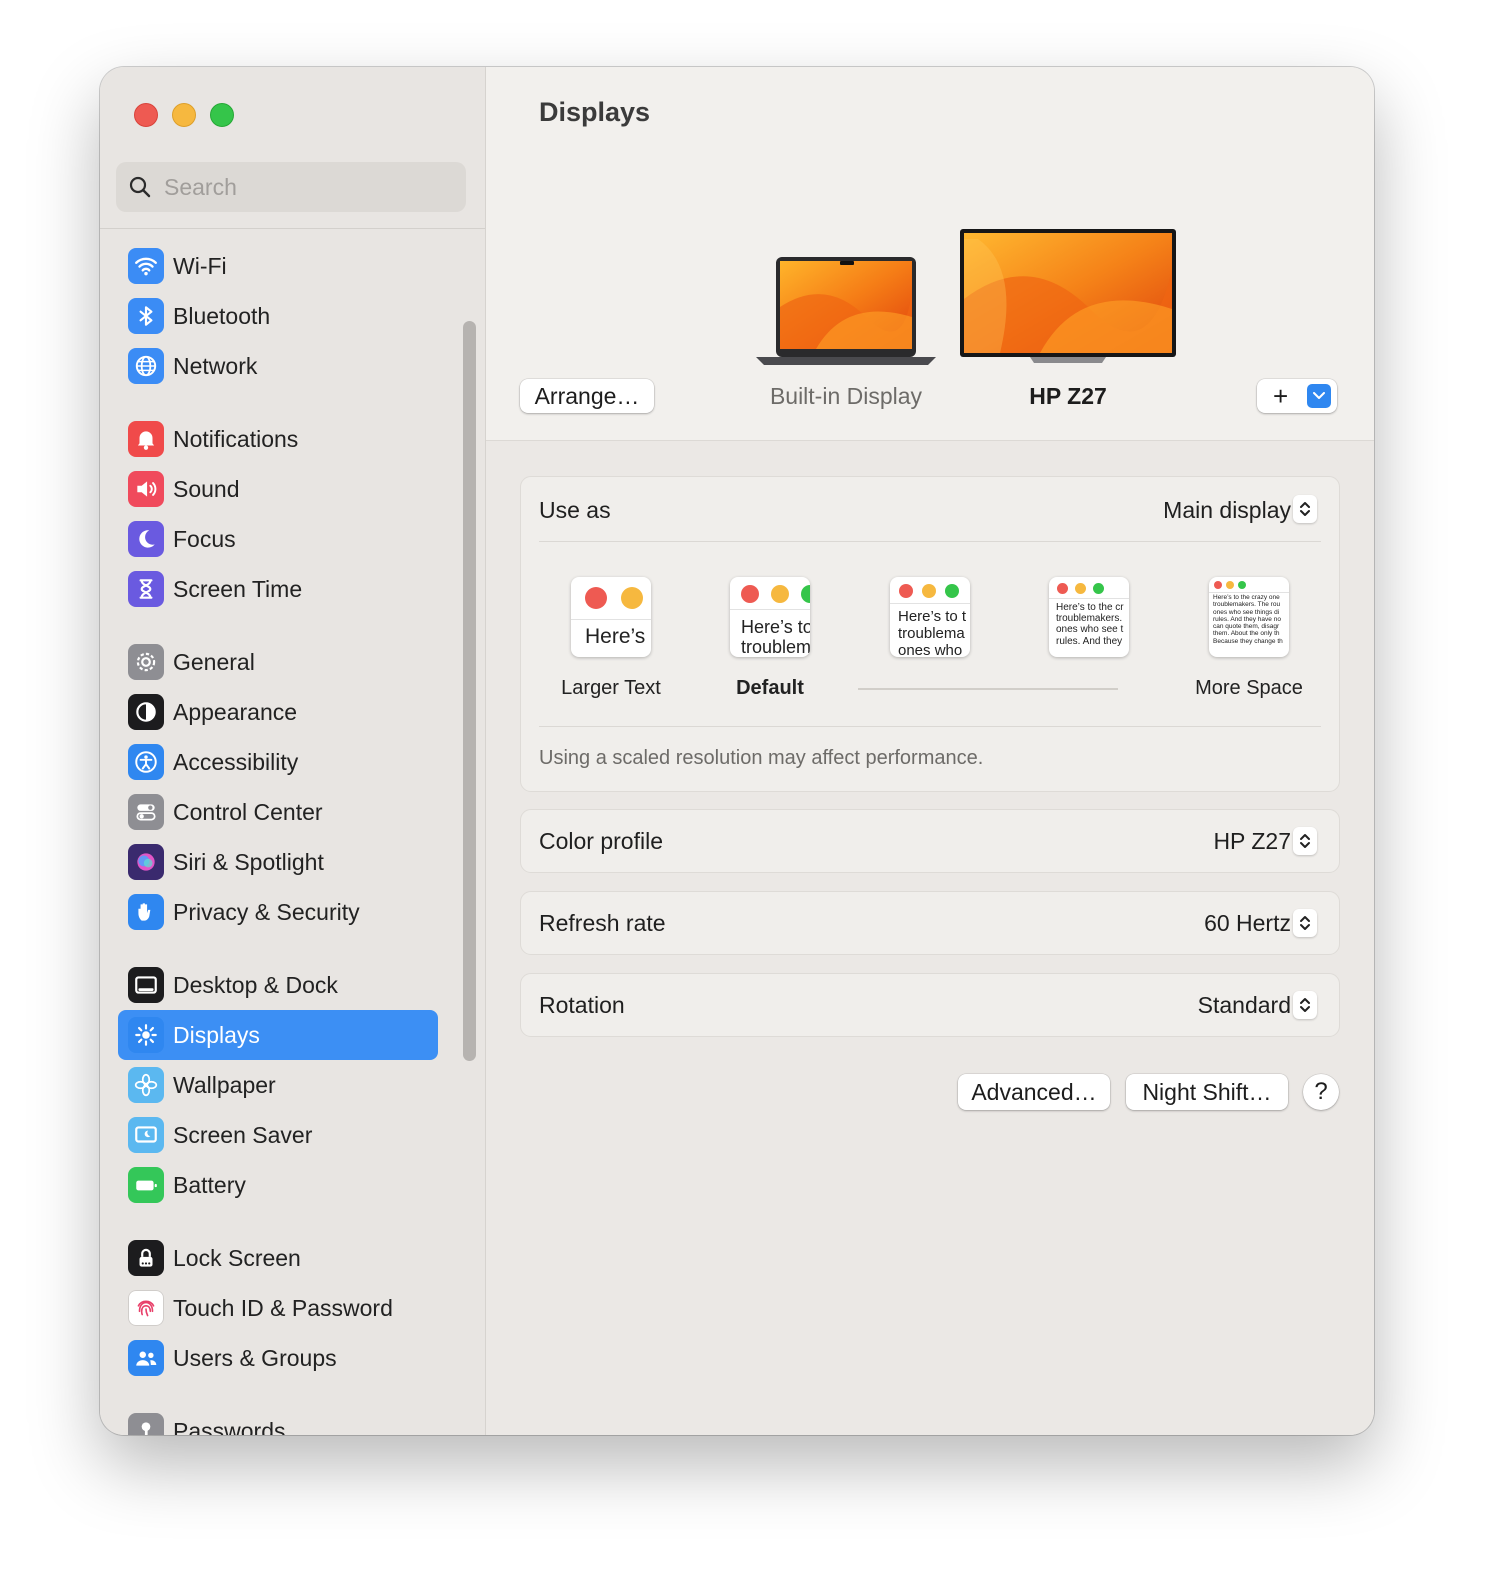 Image resolution: width=1500 pixels, height=1596 pixels. I want to click on sidebar-item-passwords: Passwords, so click(278, 1420).